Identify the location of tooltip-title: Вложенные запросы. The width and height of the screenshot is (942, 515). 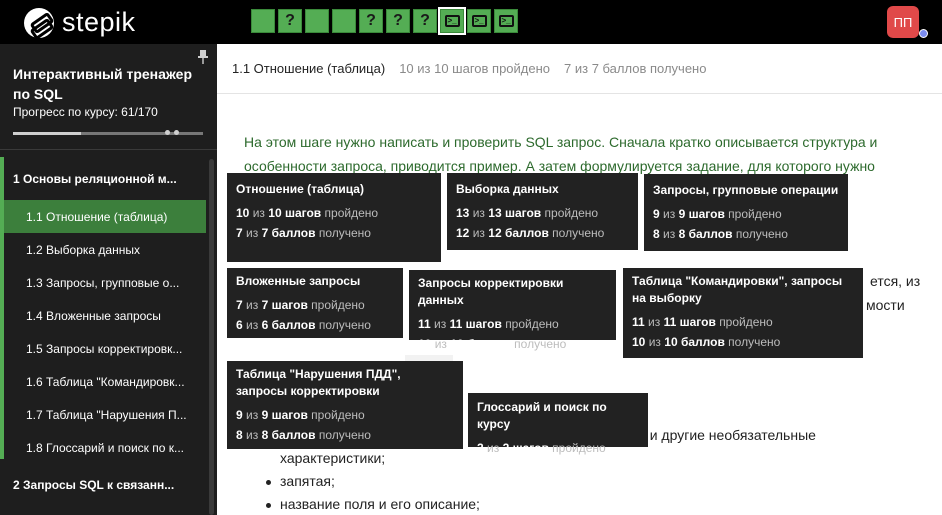
(298, 281).